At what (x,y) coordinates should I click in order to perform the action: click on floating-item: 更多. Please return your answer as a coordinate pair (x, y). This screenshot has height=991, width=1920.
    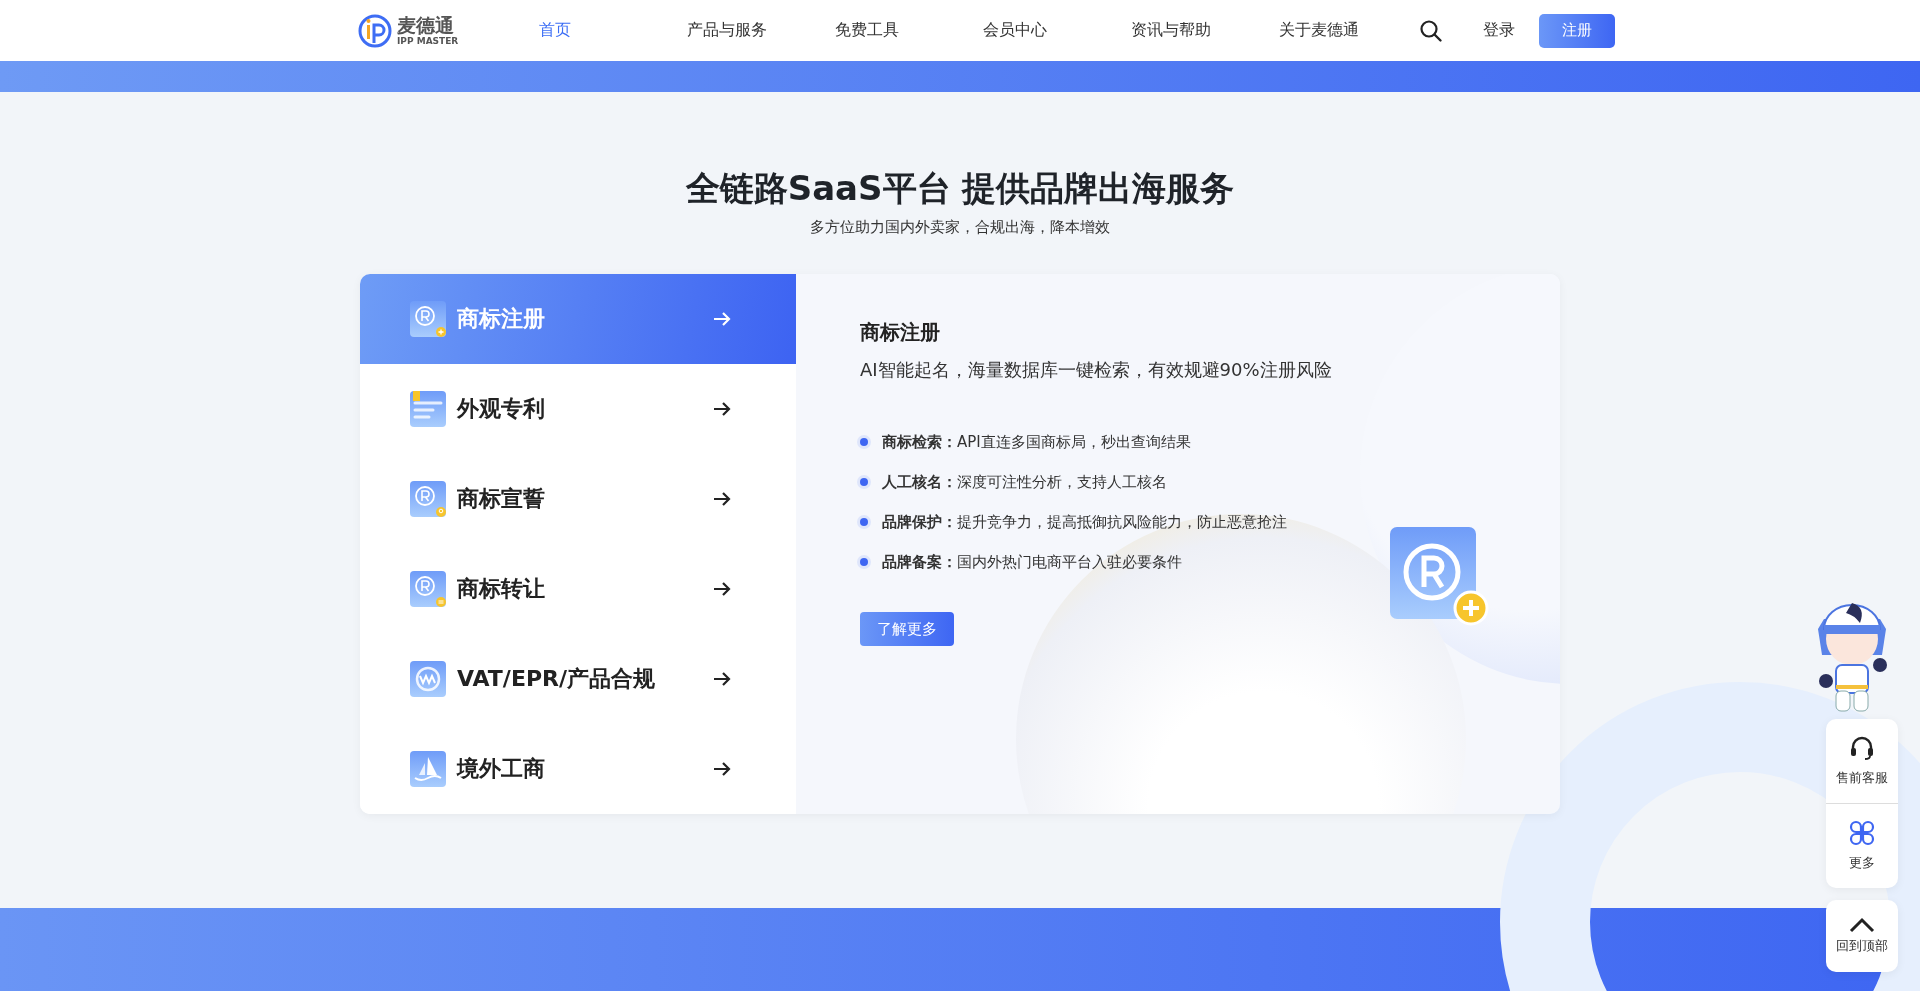
    Looking at the image, I should click on (1862, 845).